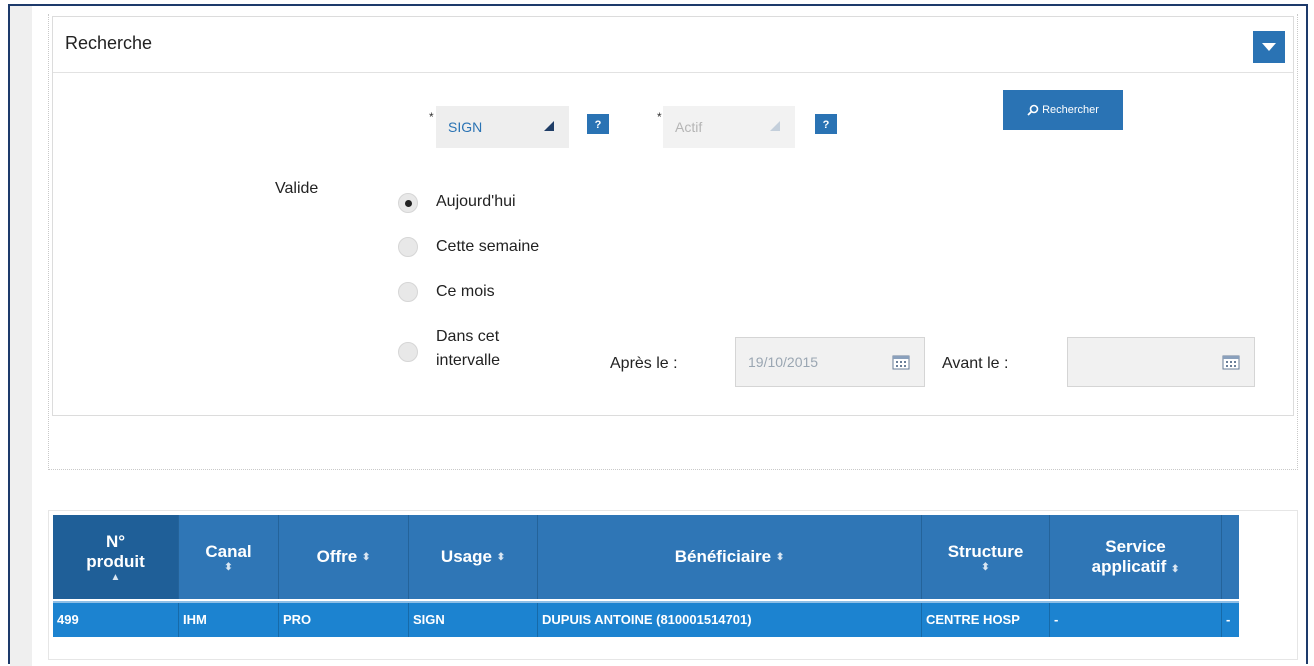  Describe the element at coordinates (502, 127) in the screenshot. I see `type-select: SIGN` at that location.